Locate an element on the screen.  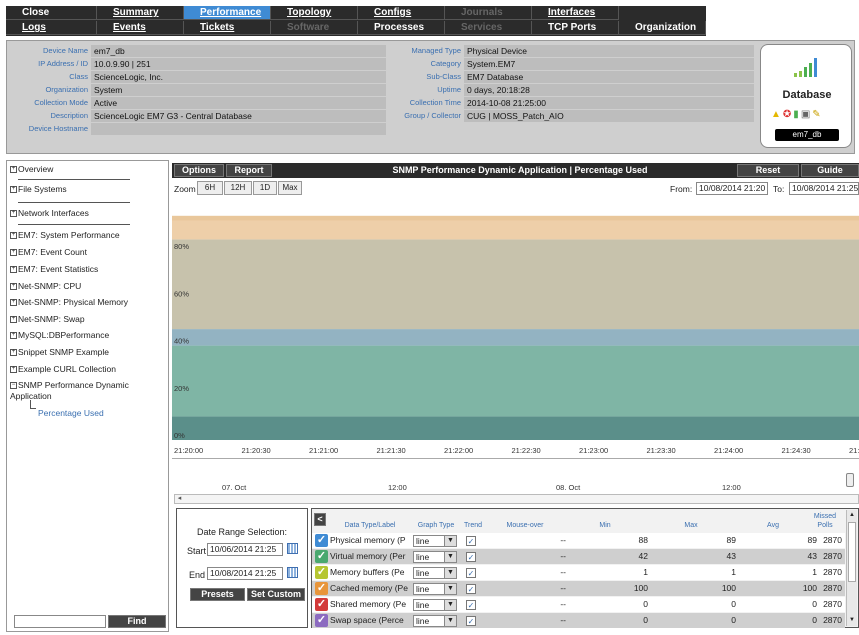
to-input: 10/08/2014 21:25 is located at coordinates (824, 188).